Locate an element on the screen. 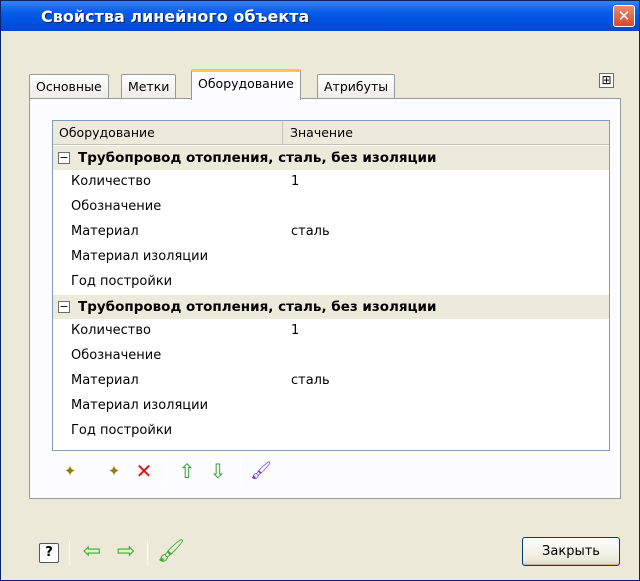 Image resolution: width=640 pixels, height=581 pixels. dialog-footer: ? ⇦ ⇨ 🖌 Закрыть is located at coordinates (320, 541).